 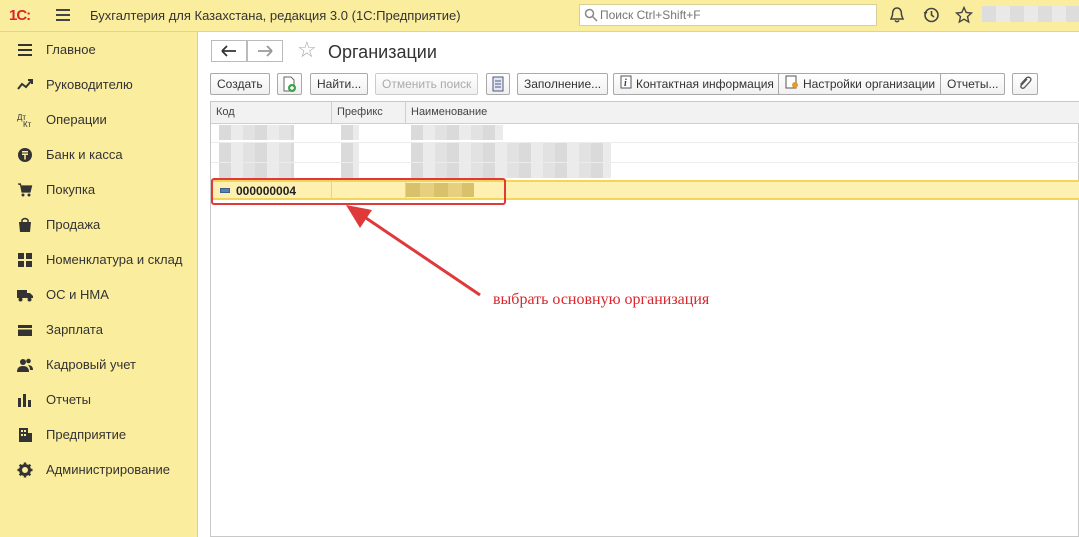 I want to click on list-settings-button, so click(x=498, y=84).